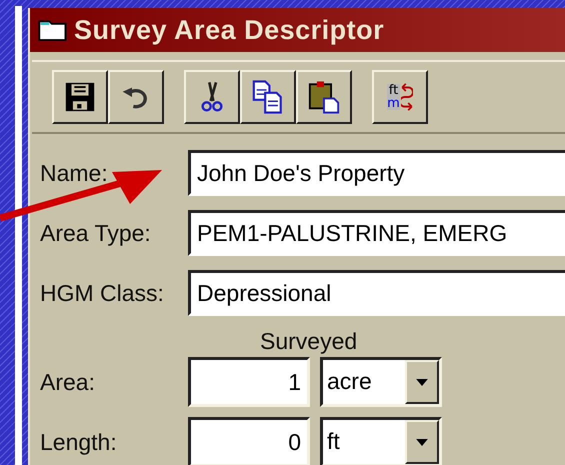 The height and width of the screenshot is (465, 565). I want to click on unit-dropdown: acre, so click(381, 382).